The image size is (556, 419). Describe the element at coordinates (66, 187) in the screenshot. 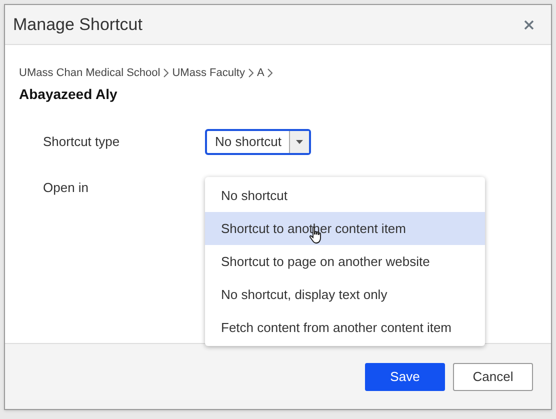

I see `field-label: Open in` at that location.